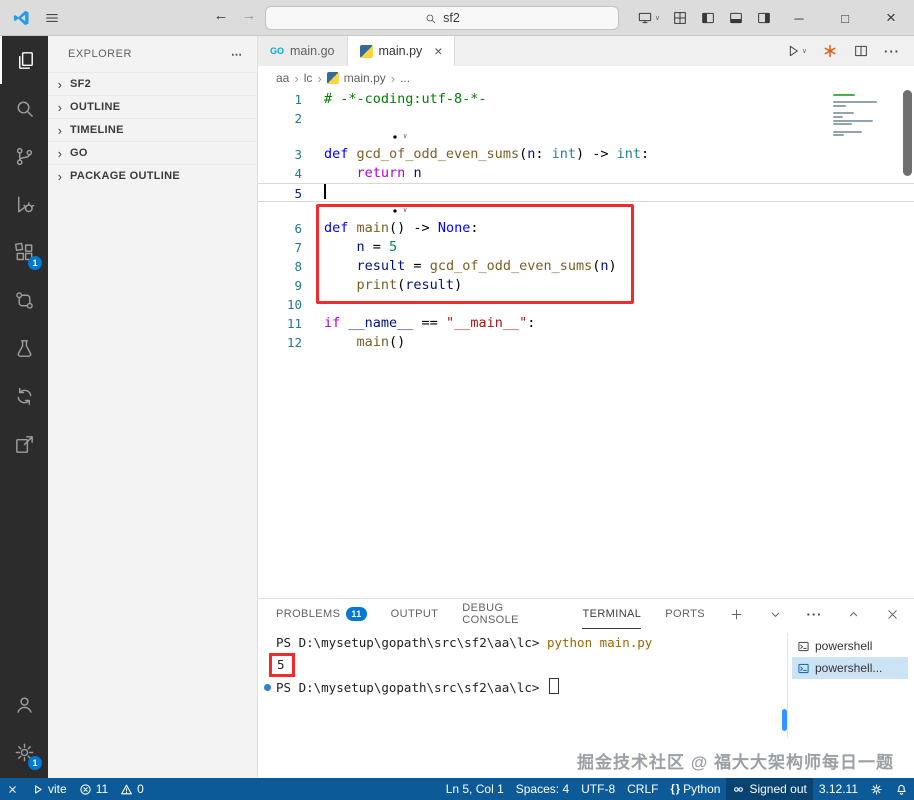  I want to click on panel-tab-ports: PORTS, so click(685, 614).